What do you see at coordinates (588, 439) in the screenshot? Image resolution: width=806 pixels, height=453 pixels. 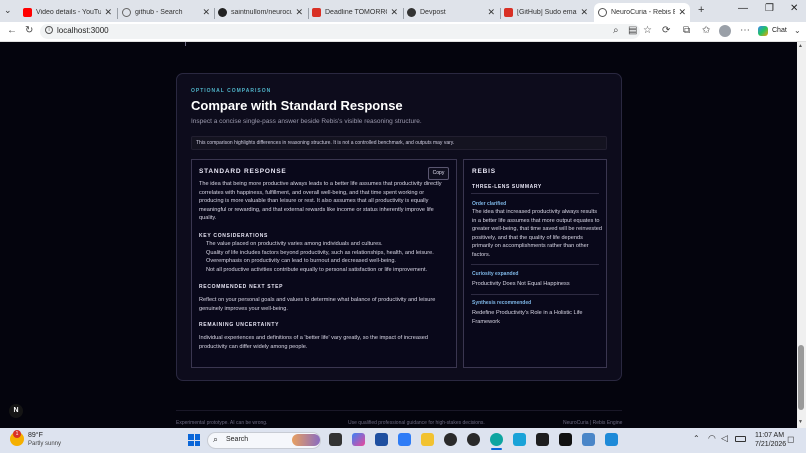 I see `notepad-icon` at bounding box center [588, 439].